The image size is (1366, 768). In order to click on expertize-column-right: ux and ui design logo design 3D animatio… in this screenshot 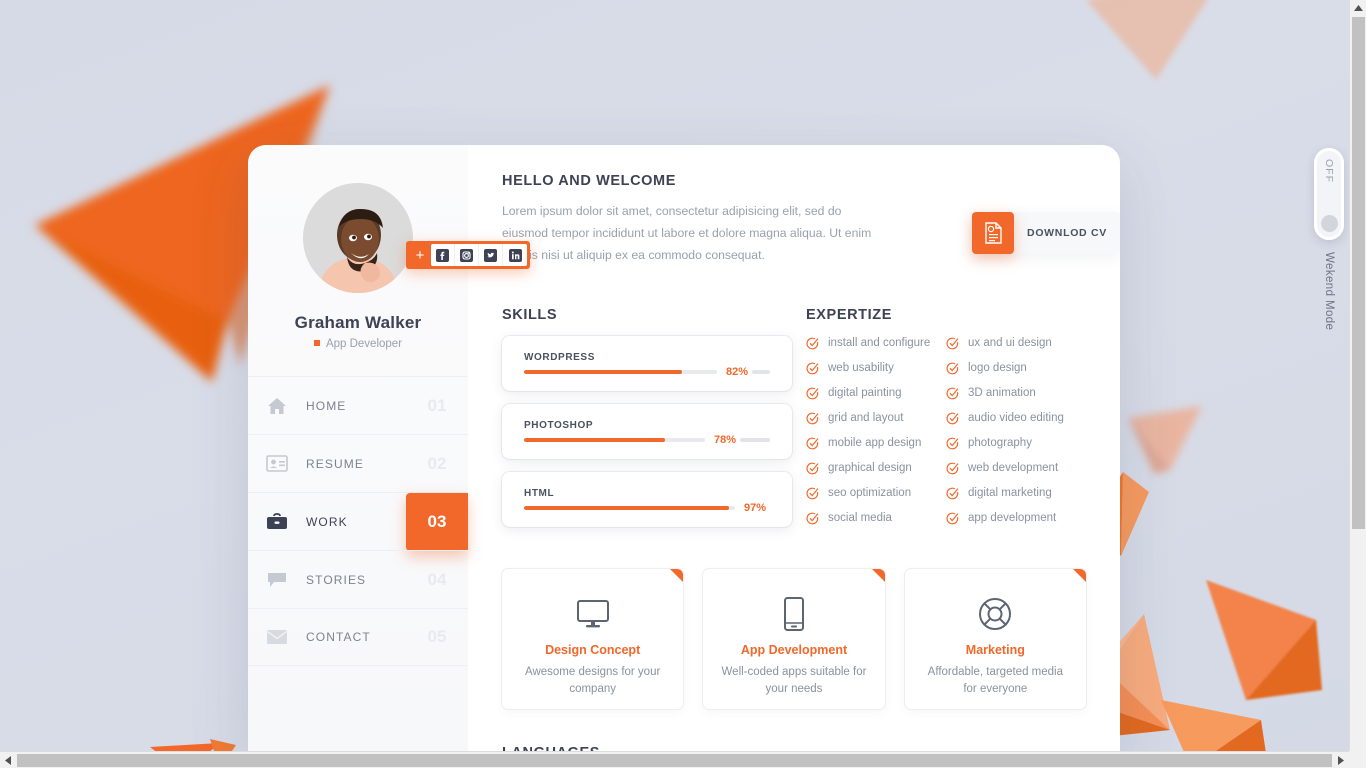, I will do `click(1016, 431)`.